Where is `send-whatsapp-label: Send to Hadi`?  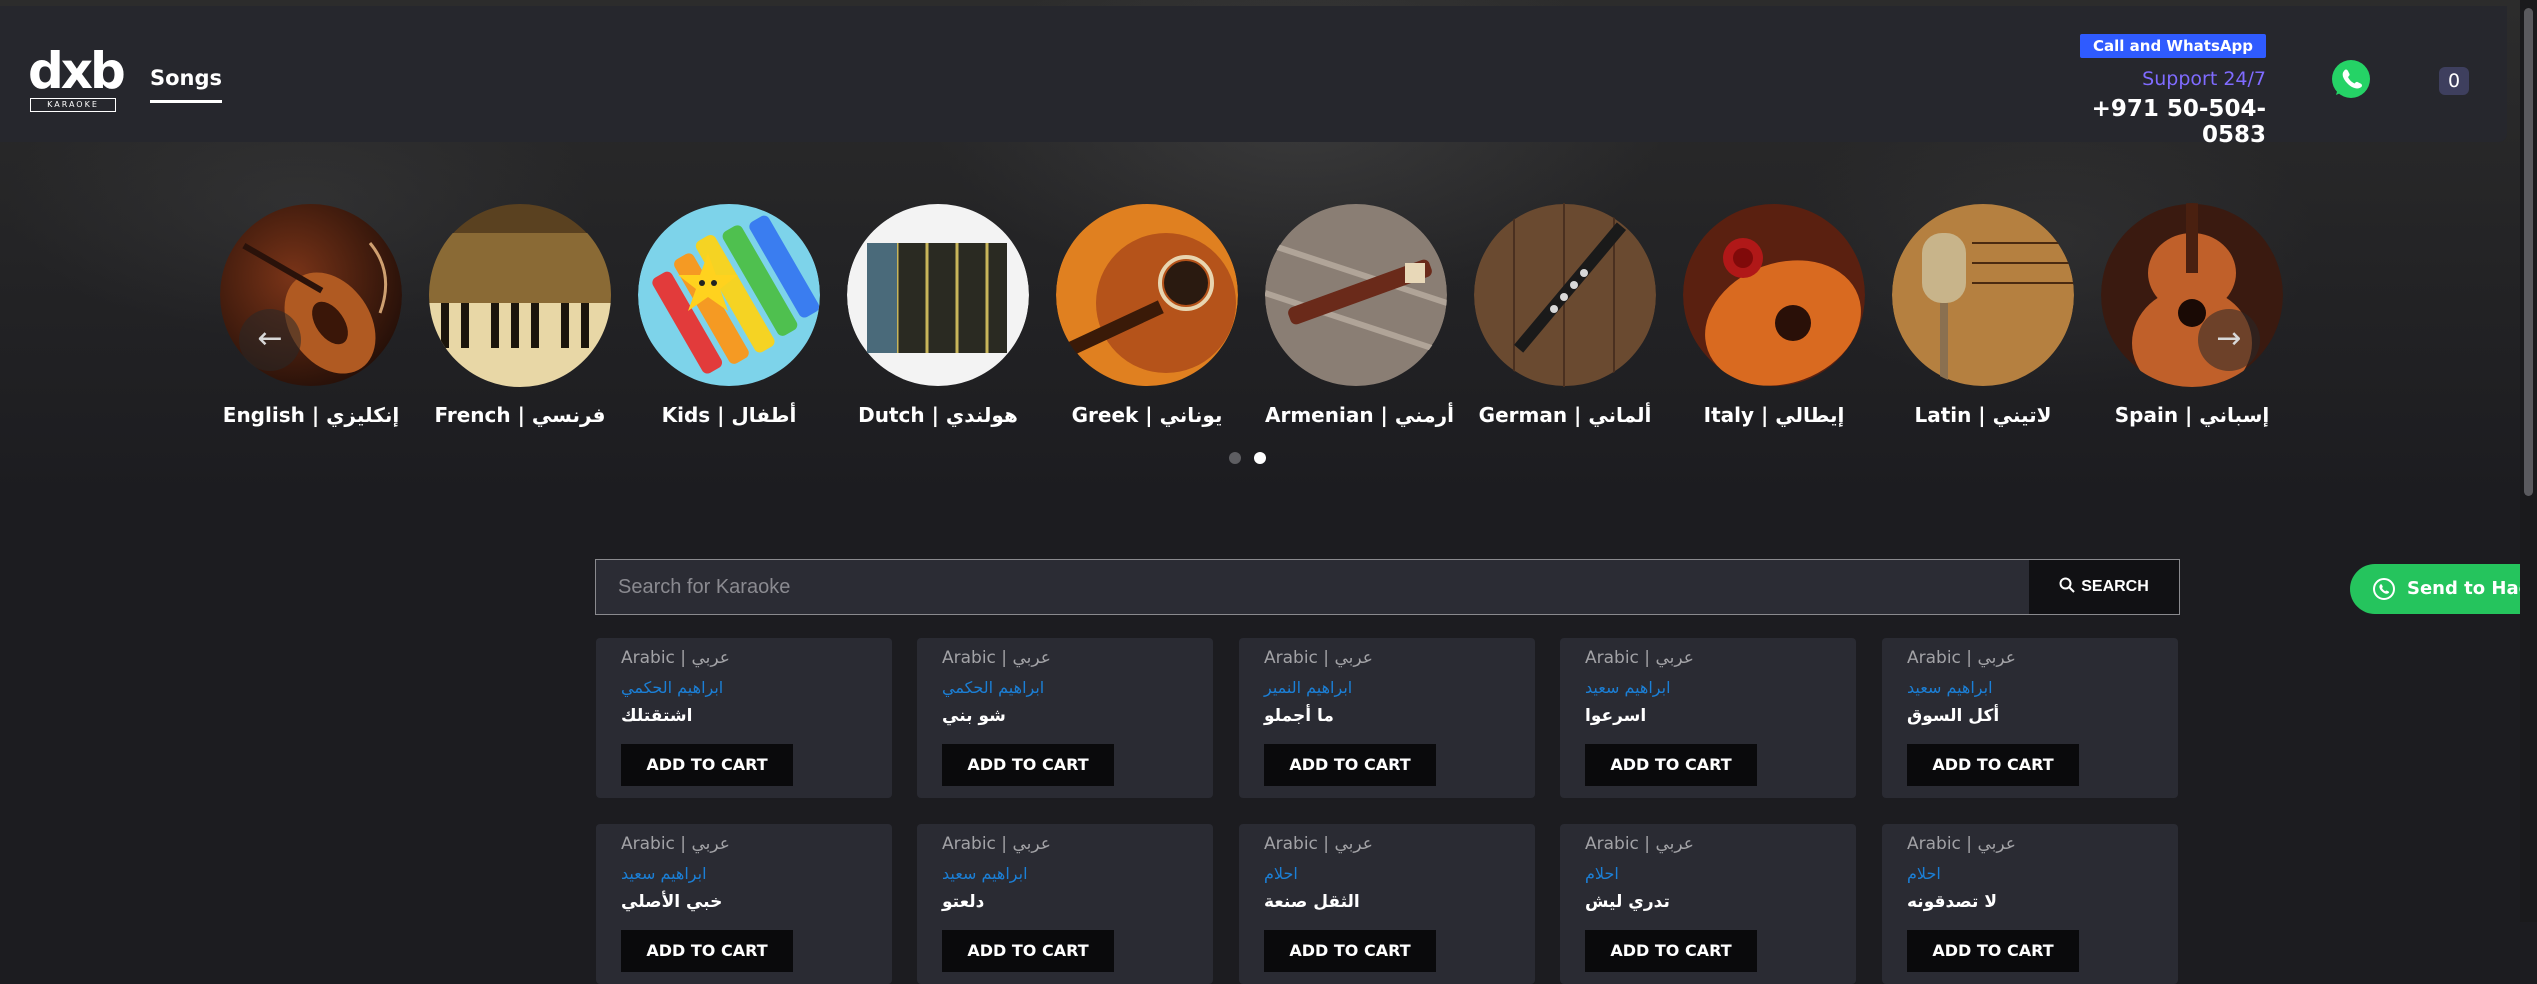 send-whatsapp-label: Send to Hadi is located at coordinates (2472, 588).